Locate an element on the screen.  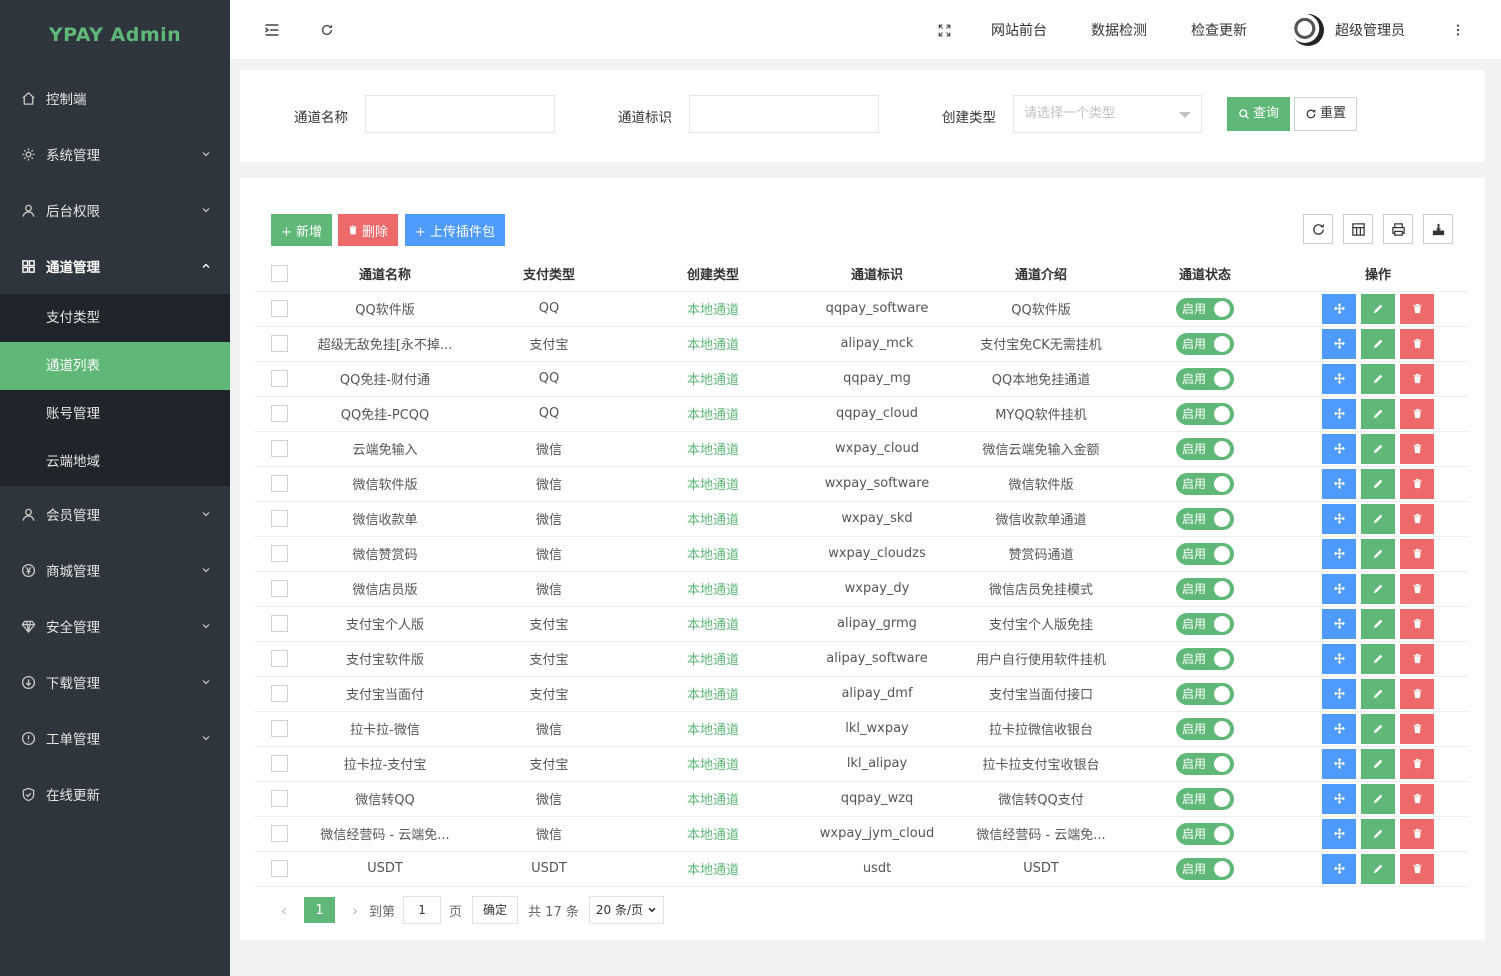
channel-name-input is located at coordinates (460, 114).